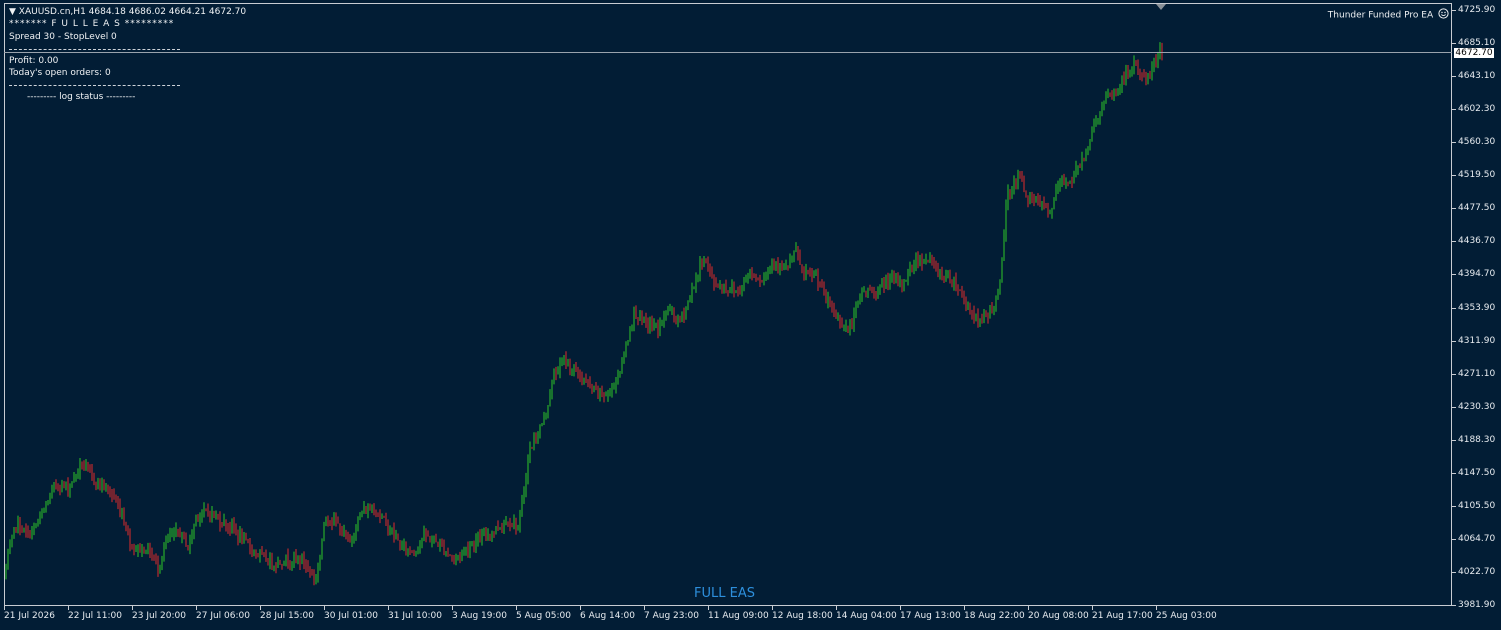 This screenshot has height=630, width=1501. I want to click on price-tick-label: 4685.10, so click(1477, 43).